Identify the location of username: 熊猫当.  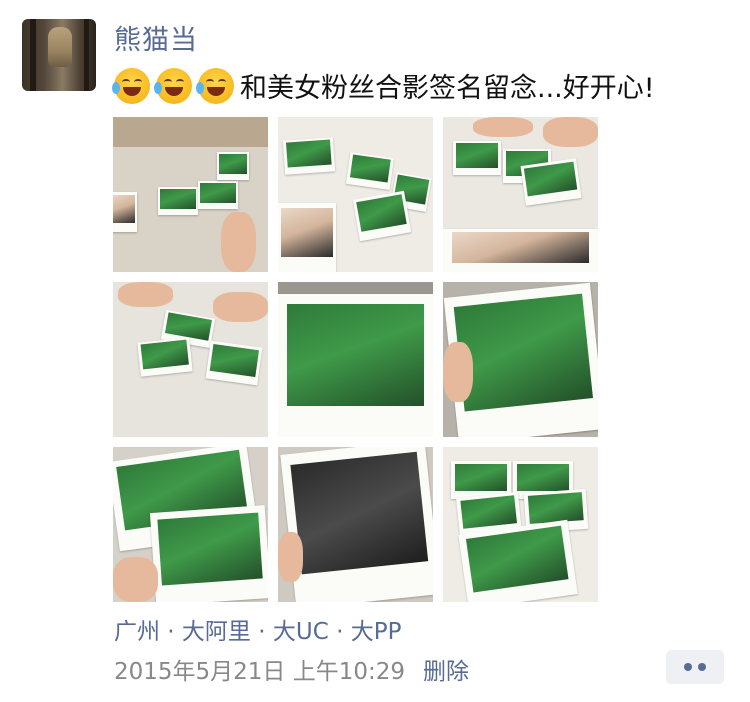
(156, 37).